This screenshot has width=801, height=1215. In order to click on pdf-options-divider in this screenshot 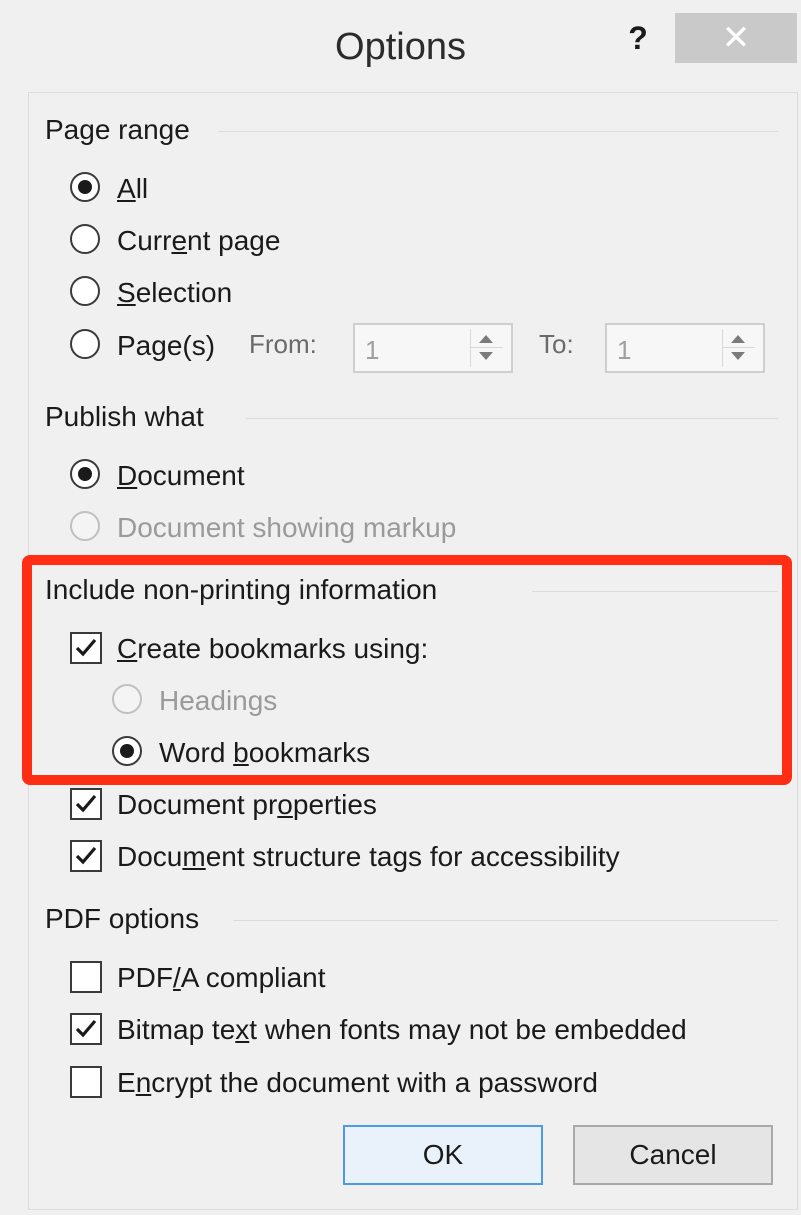, I will do `click(505, 920)`.